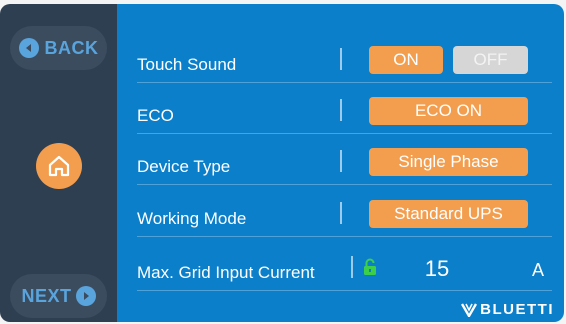 The width and height of the screenshot is (566, 324). I want to click on unlocked-lock-icon, so click(370, 269).